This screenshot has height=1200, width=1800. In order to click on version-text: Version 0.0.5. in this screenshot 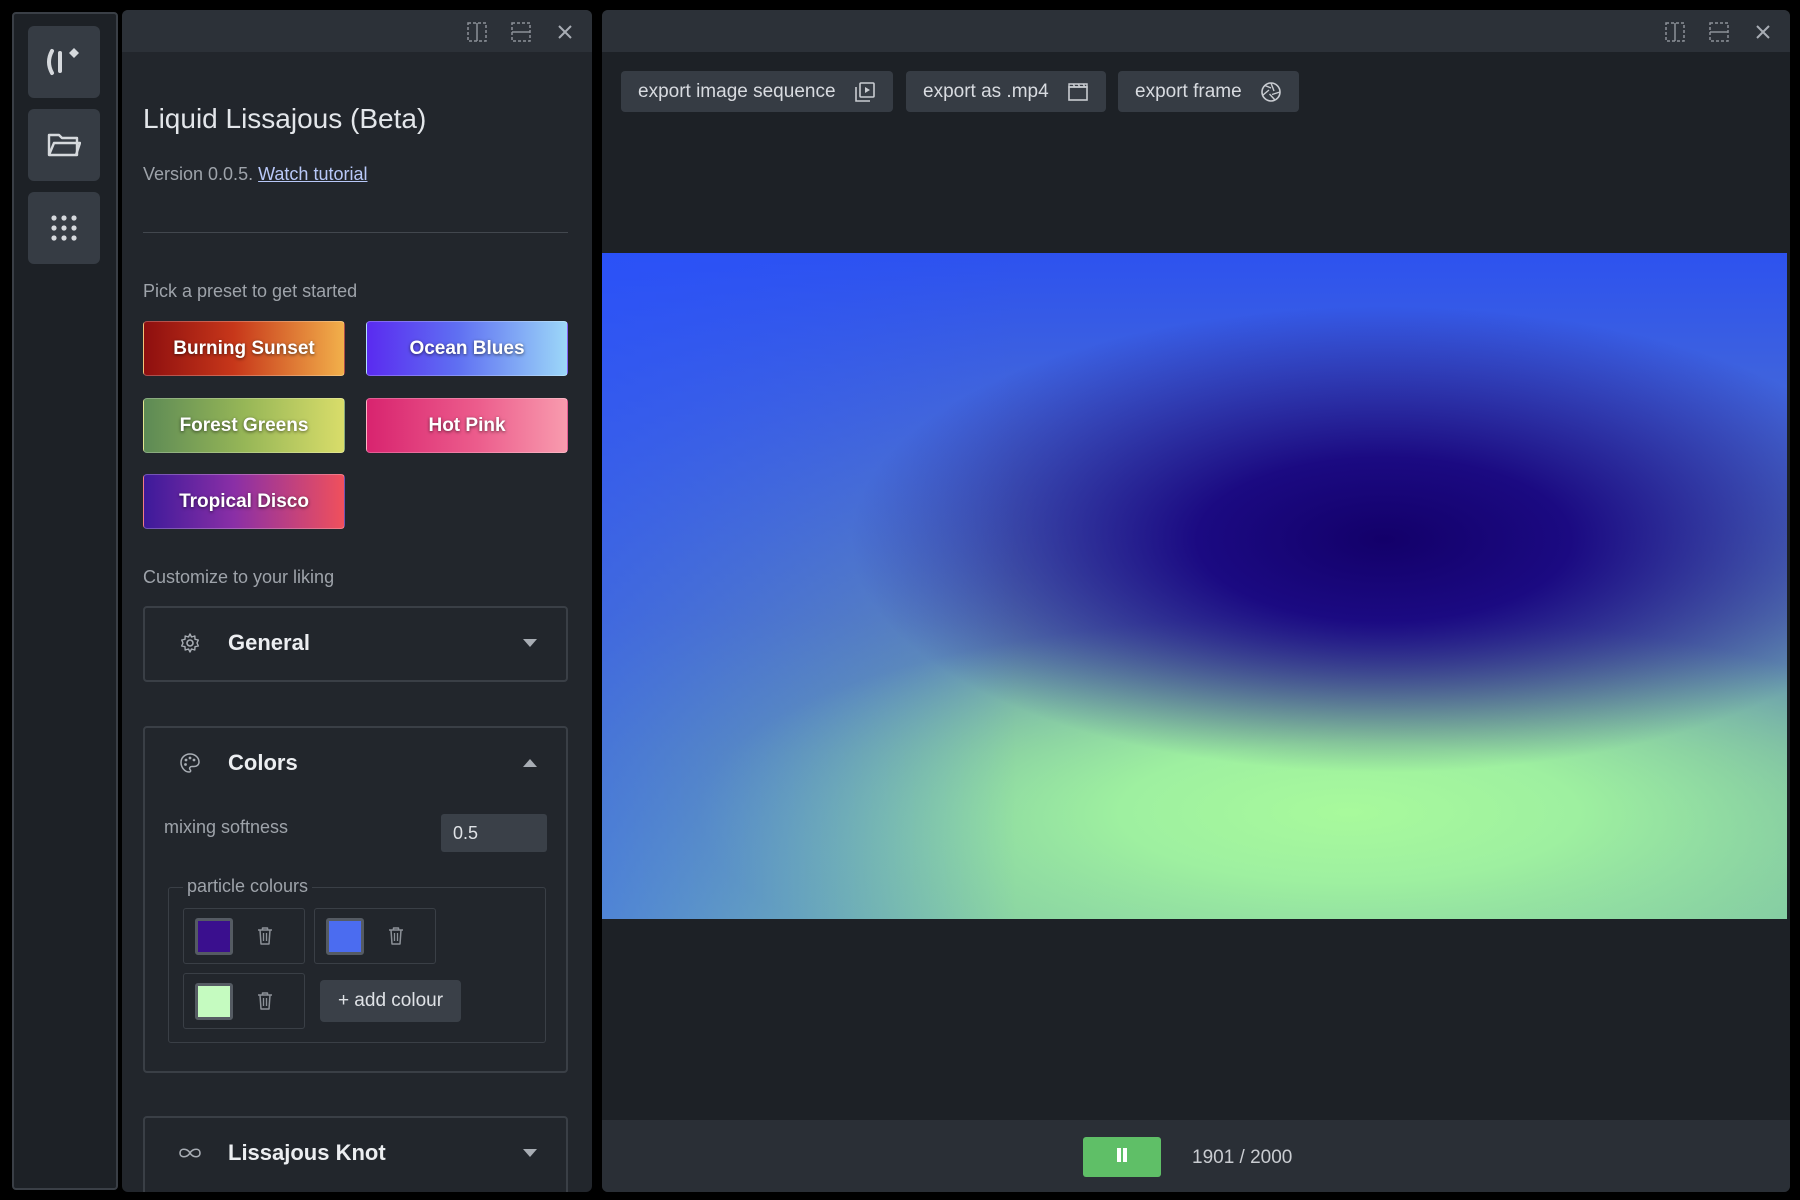, I will do `click(198, 174)`.